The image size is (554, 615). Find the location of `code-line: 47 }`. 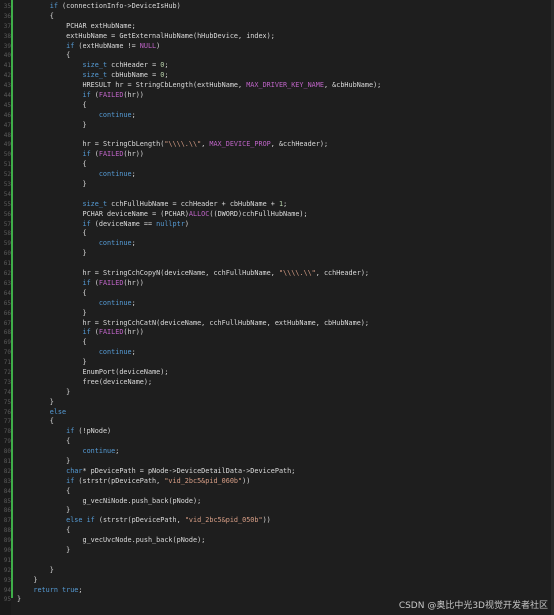

code-line: 47 } is located at coordinates (277, 126).